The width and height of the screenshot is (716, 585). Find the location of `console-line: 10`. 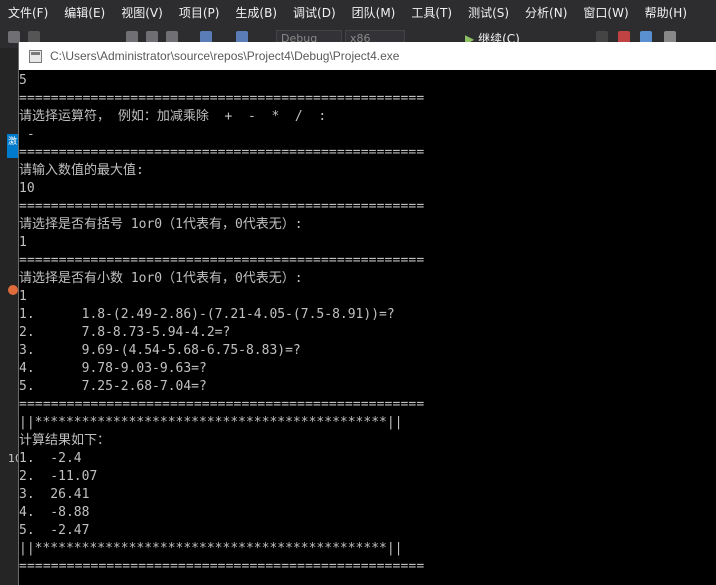

console-line: 10 is located at coordinates (27, 188).